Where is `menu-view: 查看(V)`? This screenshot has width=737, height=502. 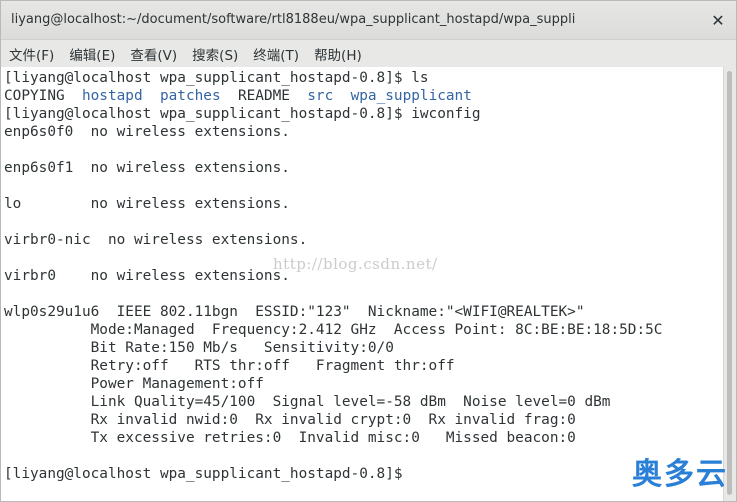
menu-view: 查看(V) is located at coordinates (153, 54).